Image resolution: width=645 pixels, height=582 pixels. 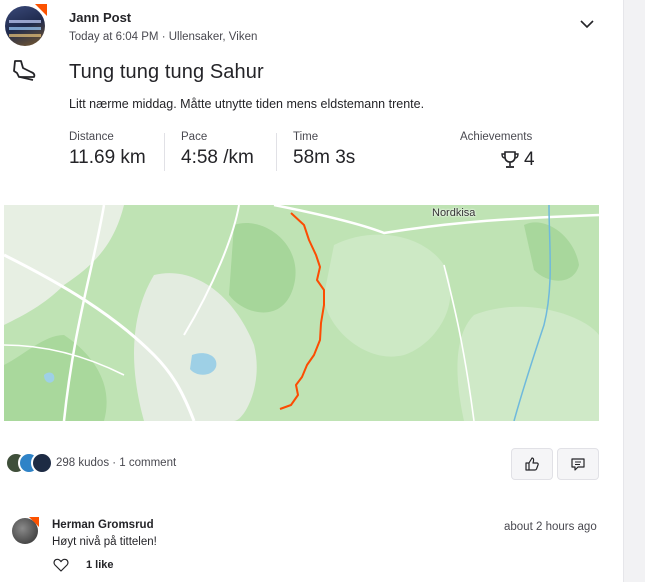 I want to click on stat-distance: Distance 11.69 km, so click(x=107, y=150).